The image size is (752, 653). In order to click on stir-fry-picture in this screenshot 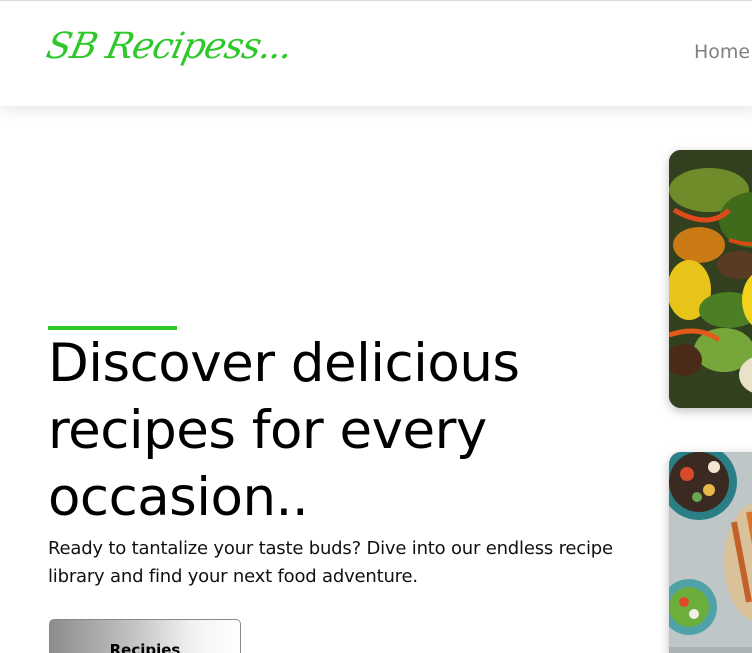, I will do `click(710, 279)`.